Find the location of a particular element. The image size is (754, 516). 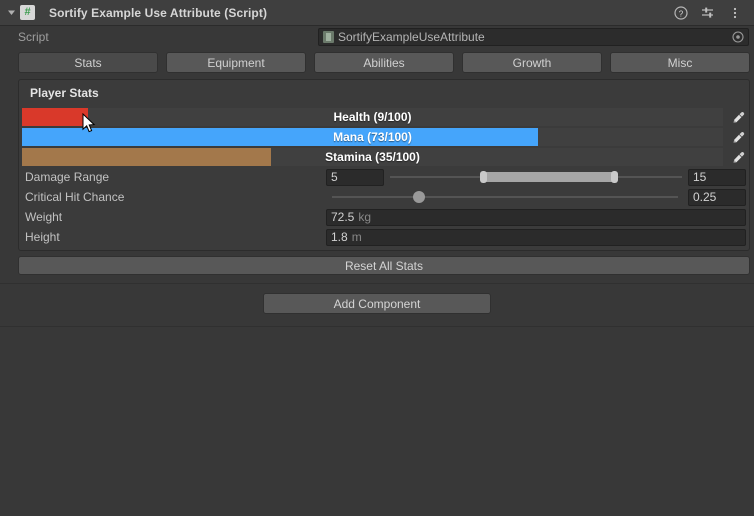

tab-bar: Stats Equipment Abilities Growth Misc is located at coordinates (377, 63).